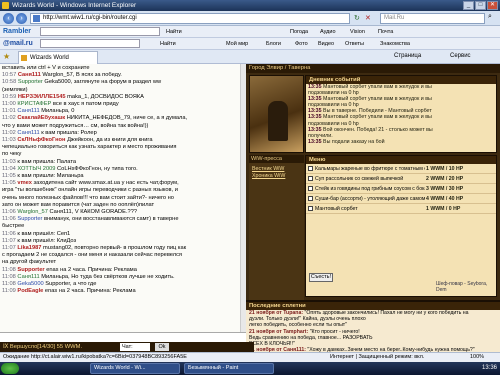 Image resolution: width=500 pixels, height=375 pixels. I want to click on press-link-chronicle: Хроника WiW, so click(276, 176).